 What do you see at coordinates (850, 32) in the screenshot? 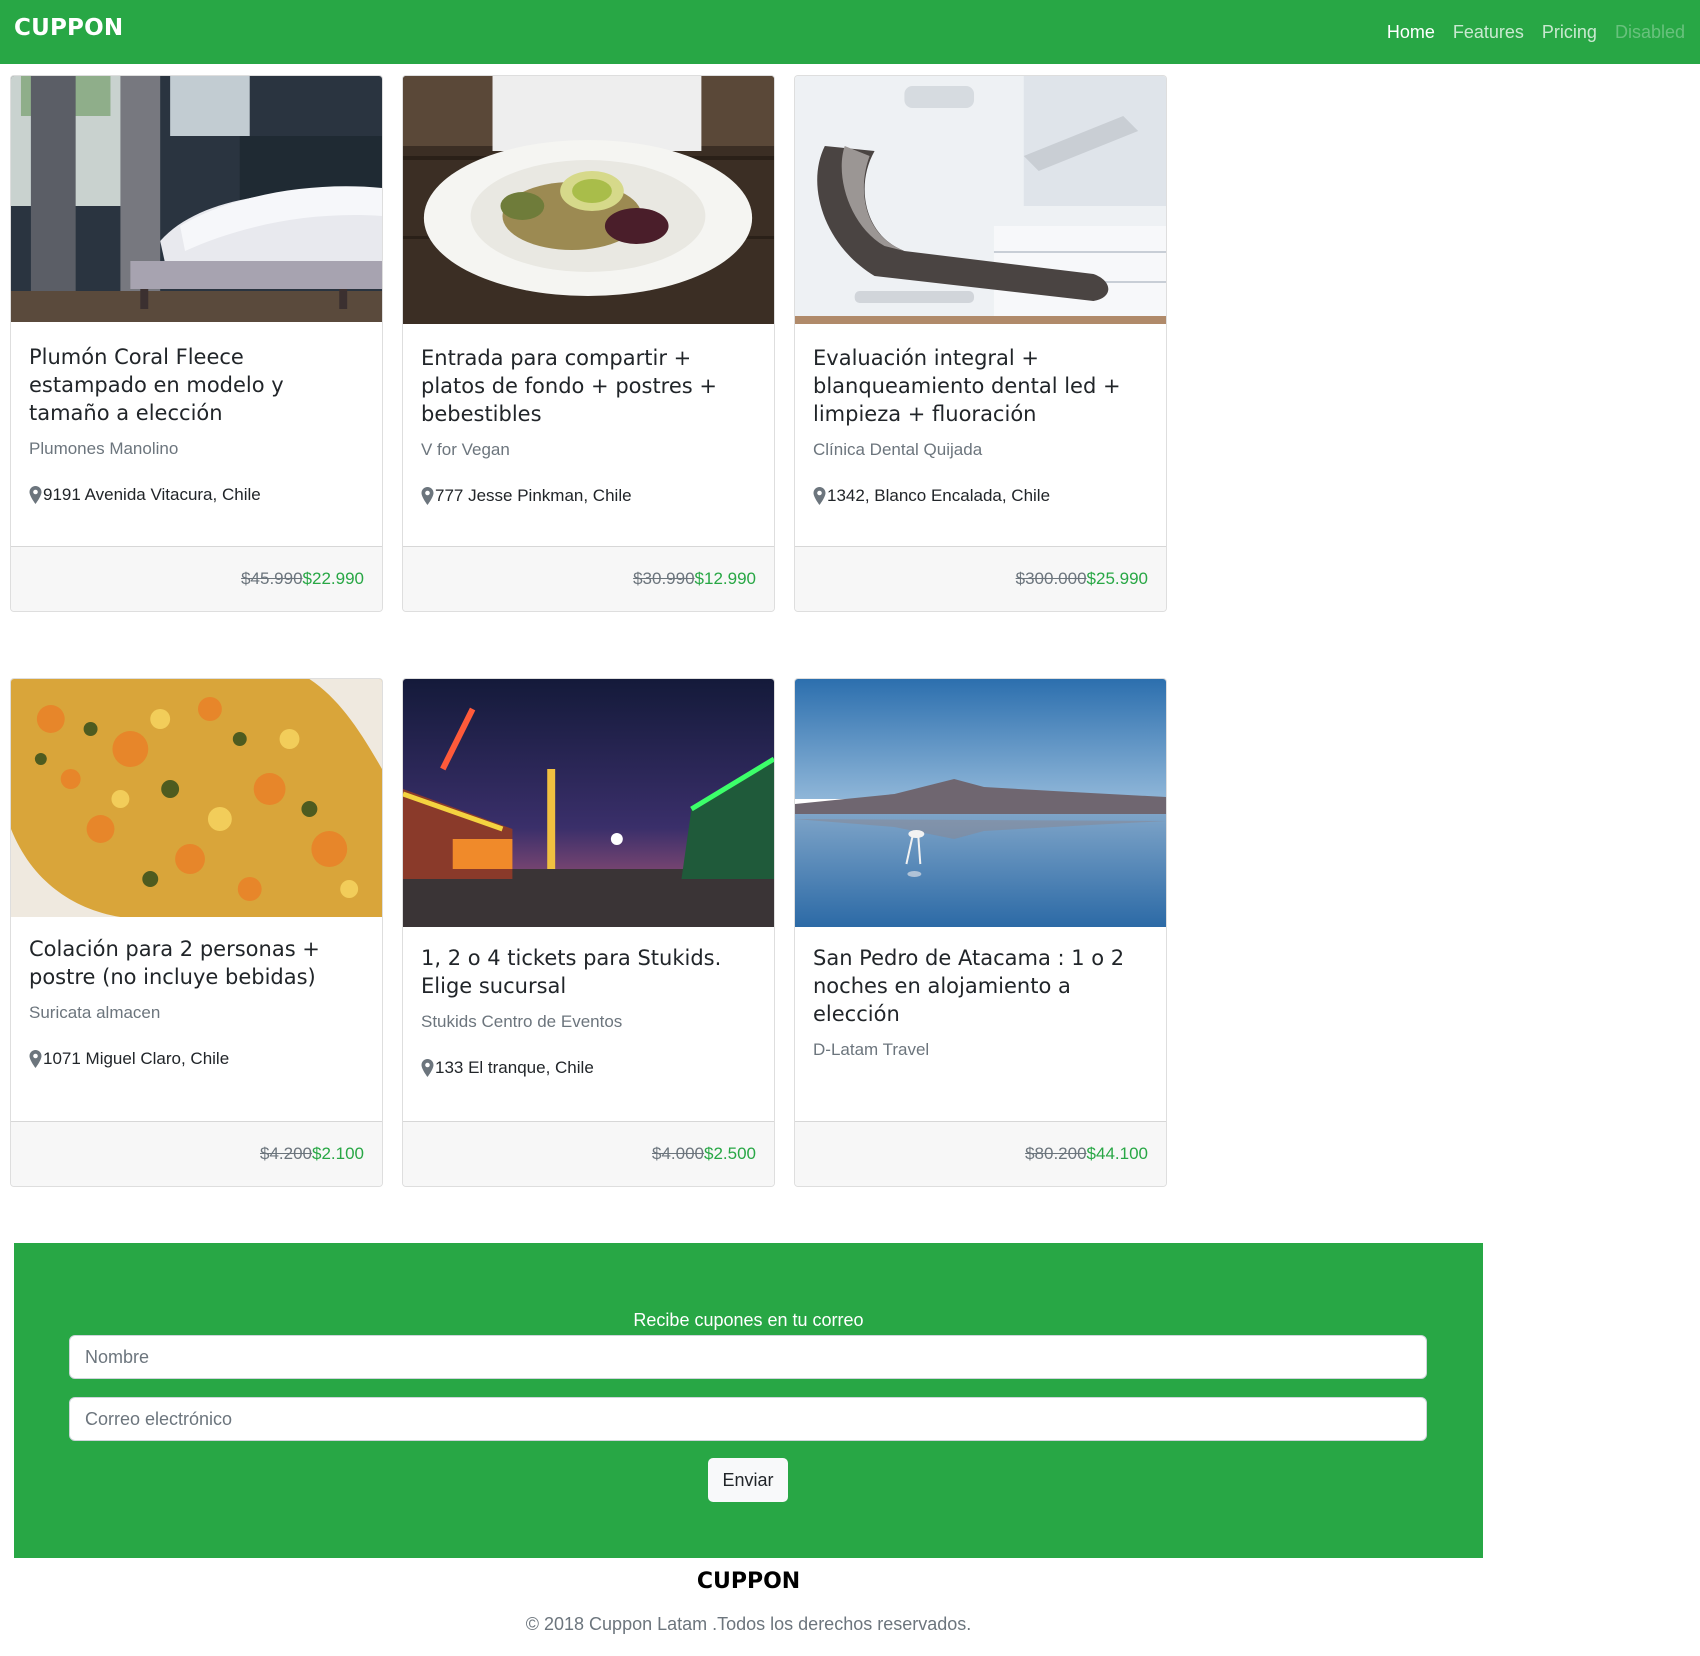
I see `navbar: CUPPON Home Features Pricing Disabled` at bounding box center [850, 32].